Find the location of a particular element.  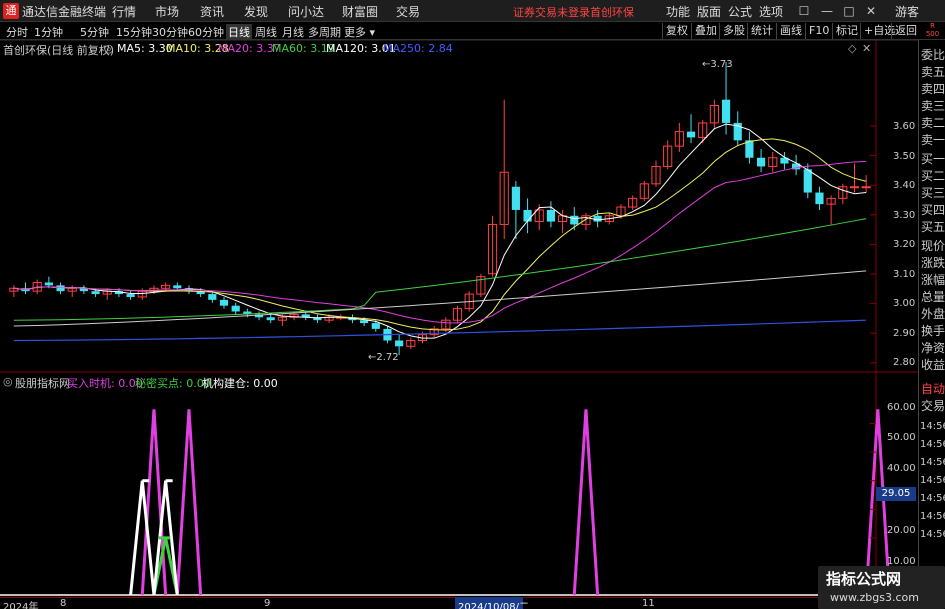

side-bid-ratio: 委比 is located at coordinates (932, 55).